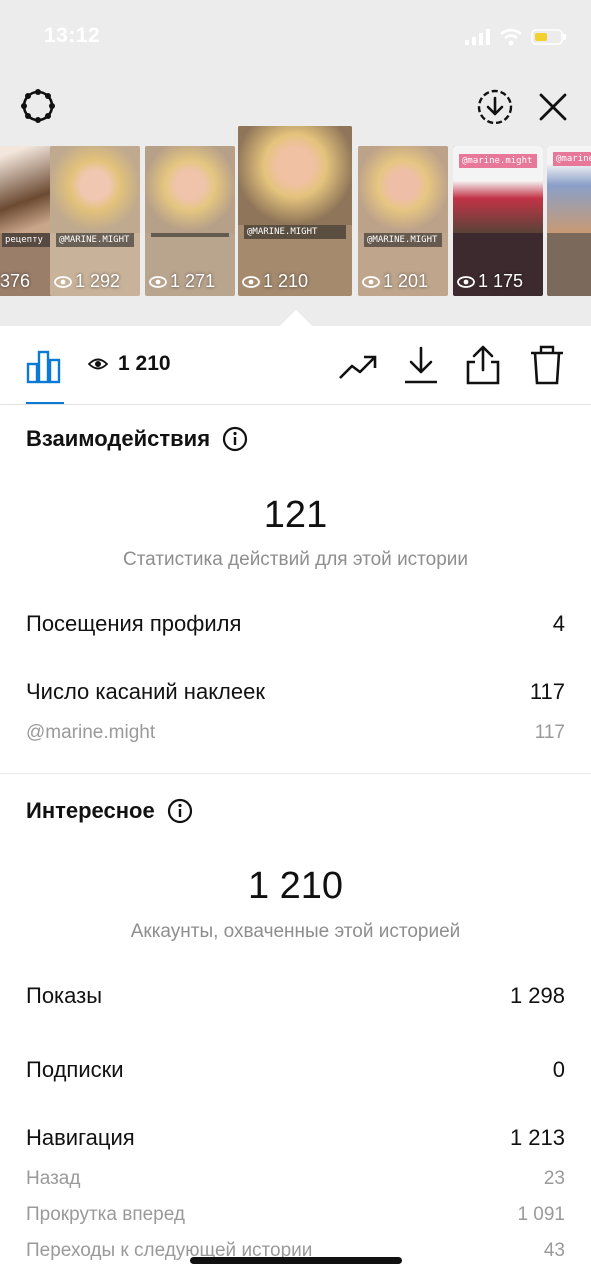  I want to click on view-count: 1 210, so click(275, 281).